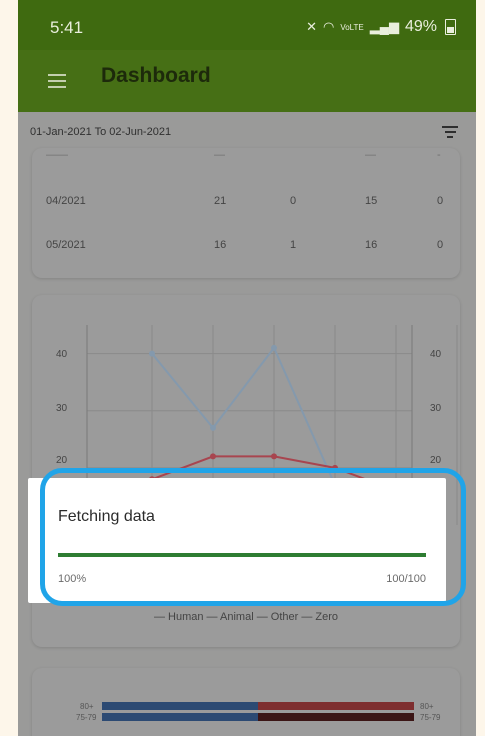 This screenshot has width=485, height=736. What do you see at coordinates (328, 26) in the screenshot?
I see `wifi-icon: ◠` at bounding box center [328, 26].